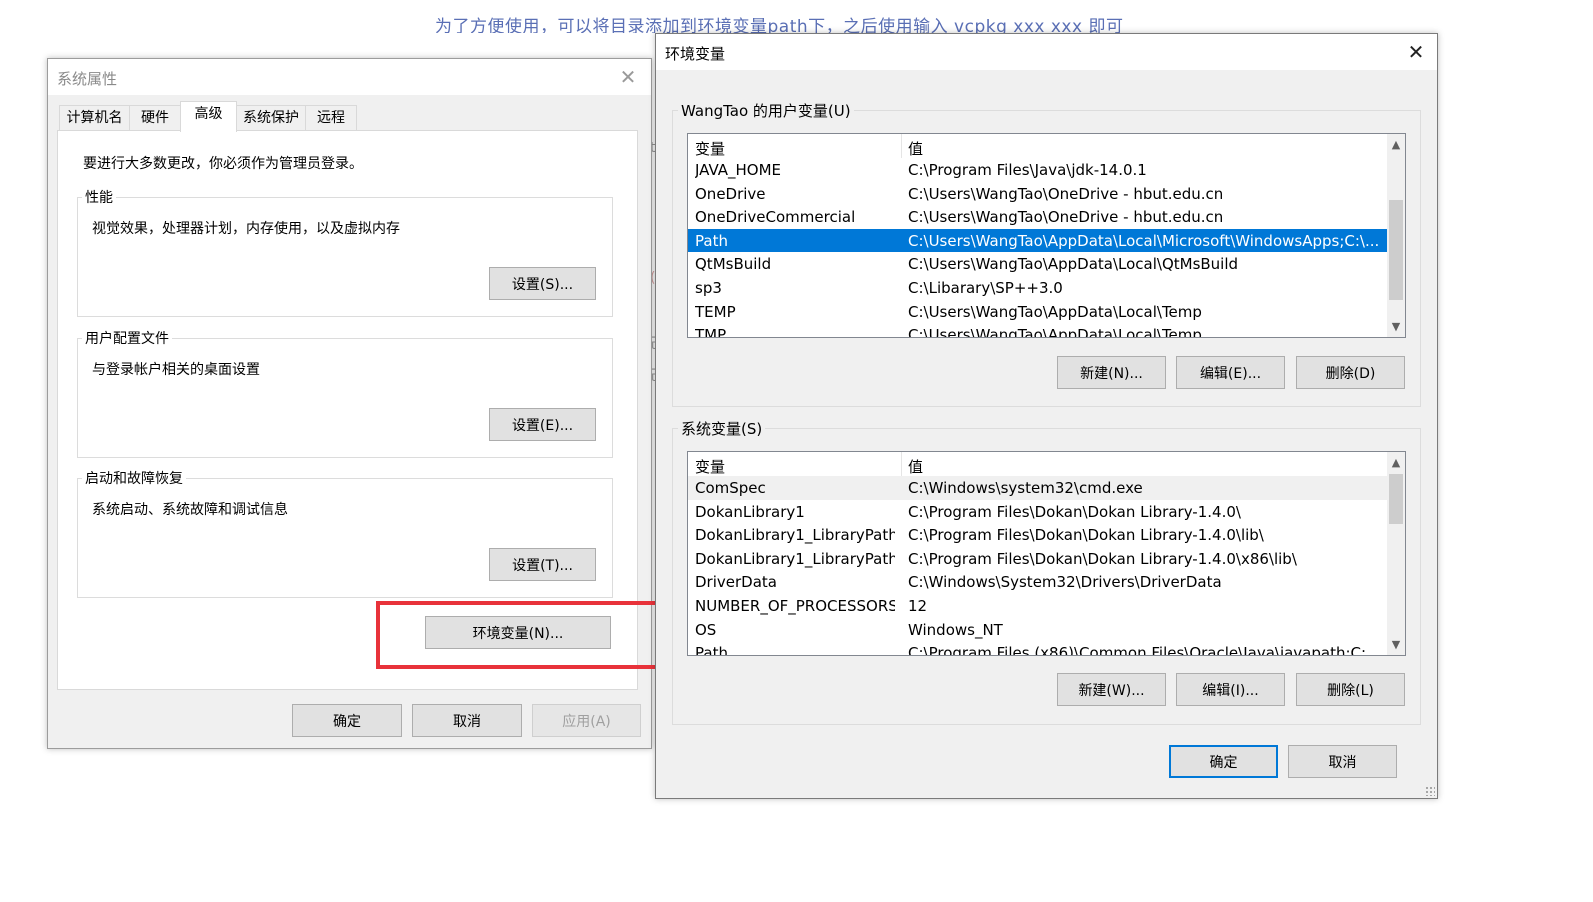 The image size is (1593, 902). I want to click on tab-advanced: 高级, so click(208, 116).